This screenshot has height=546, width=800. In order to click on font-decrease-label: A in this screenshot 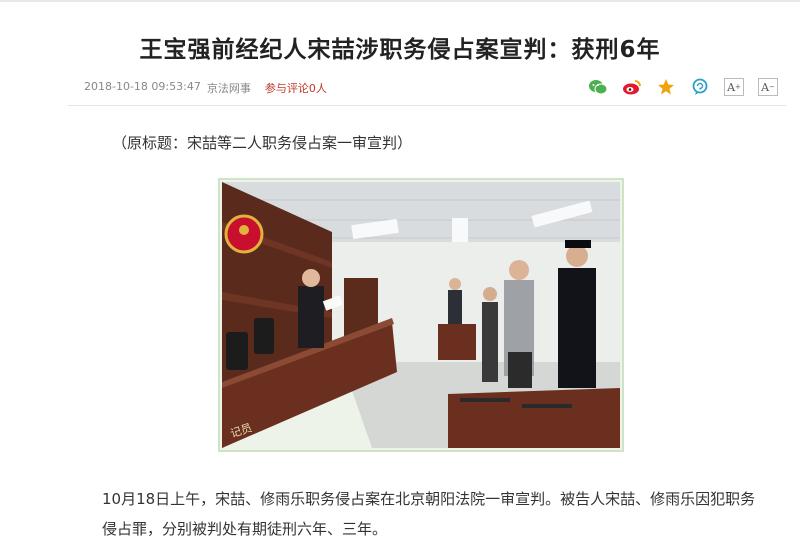, I will do `click(765, 87)`.